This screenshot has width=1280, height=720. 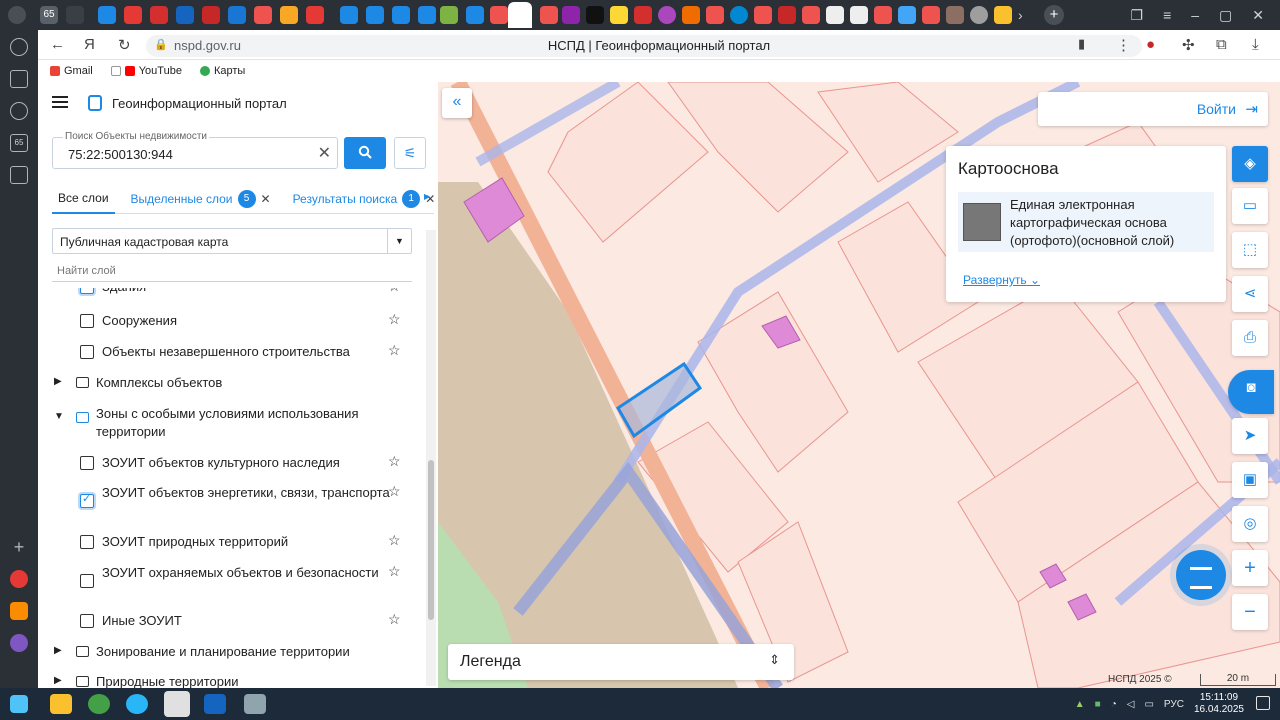 I want to click on network-icon: ◔, so click(x=1114, y=704).